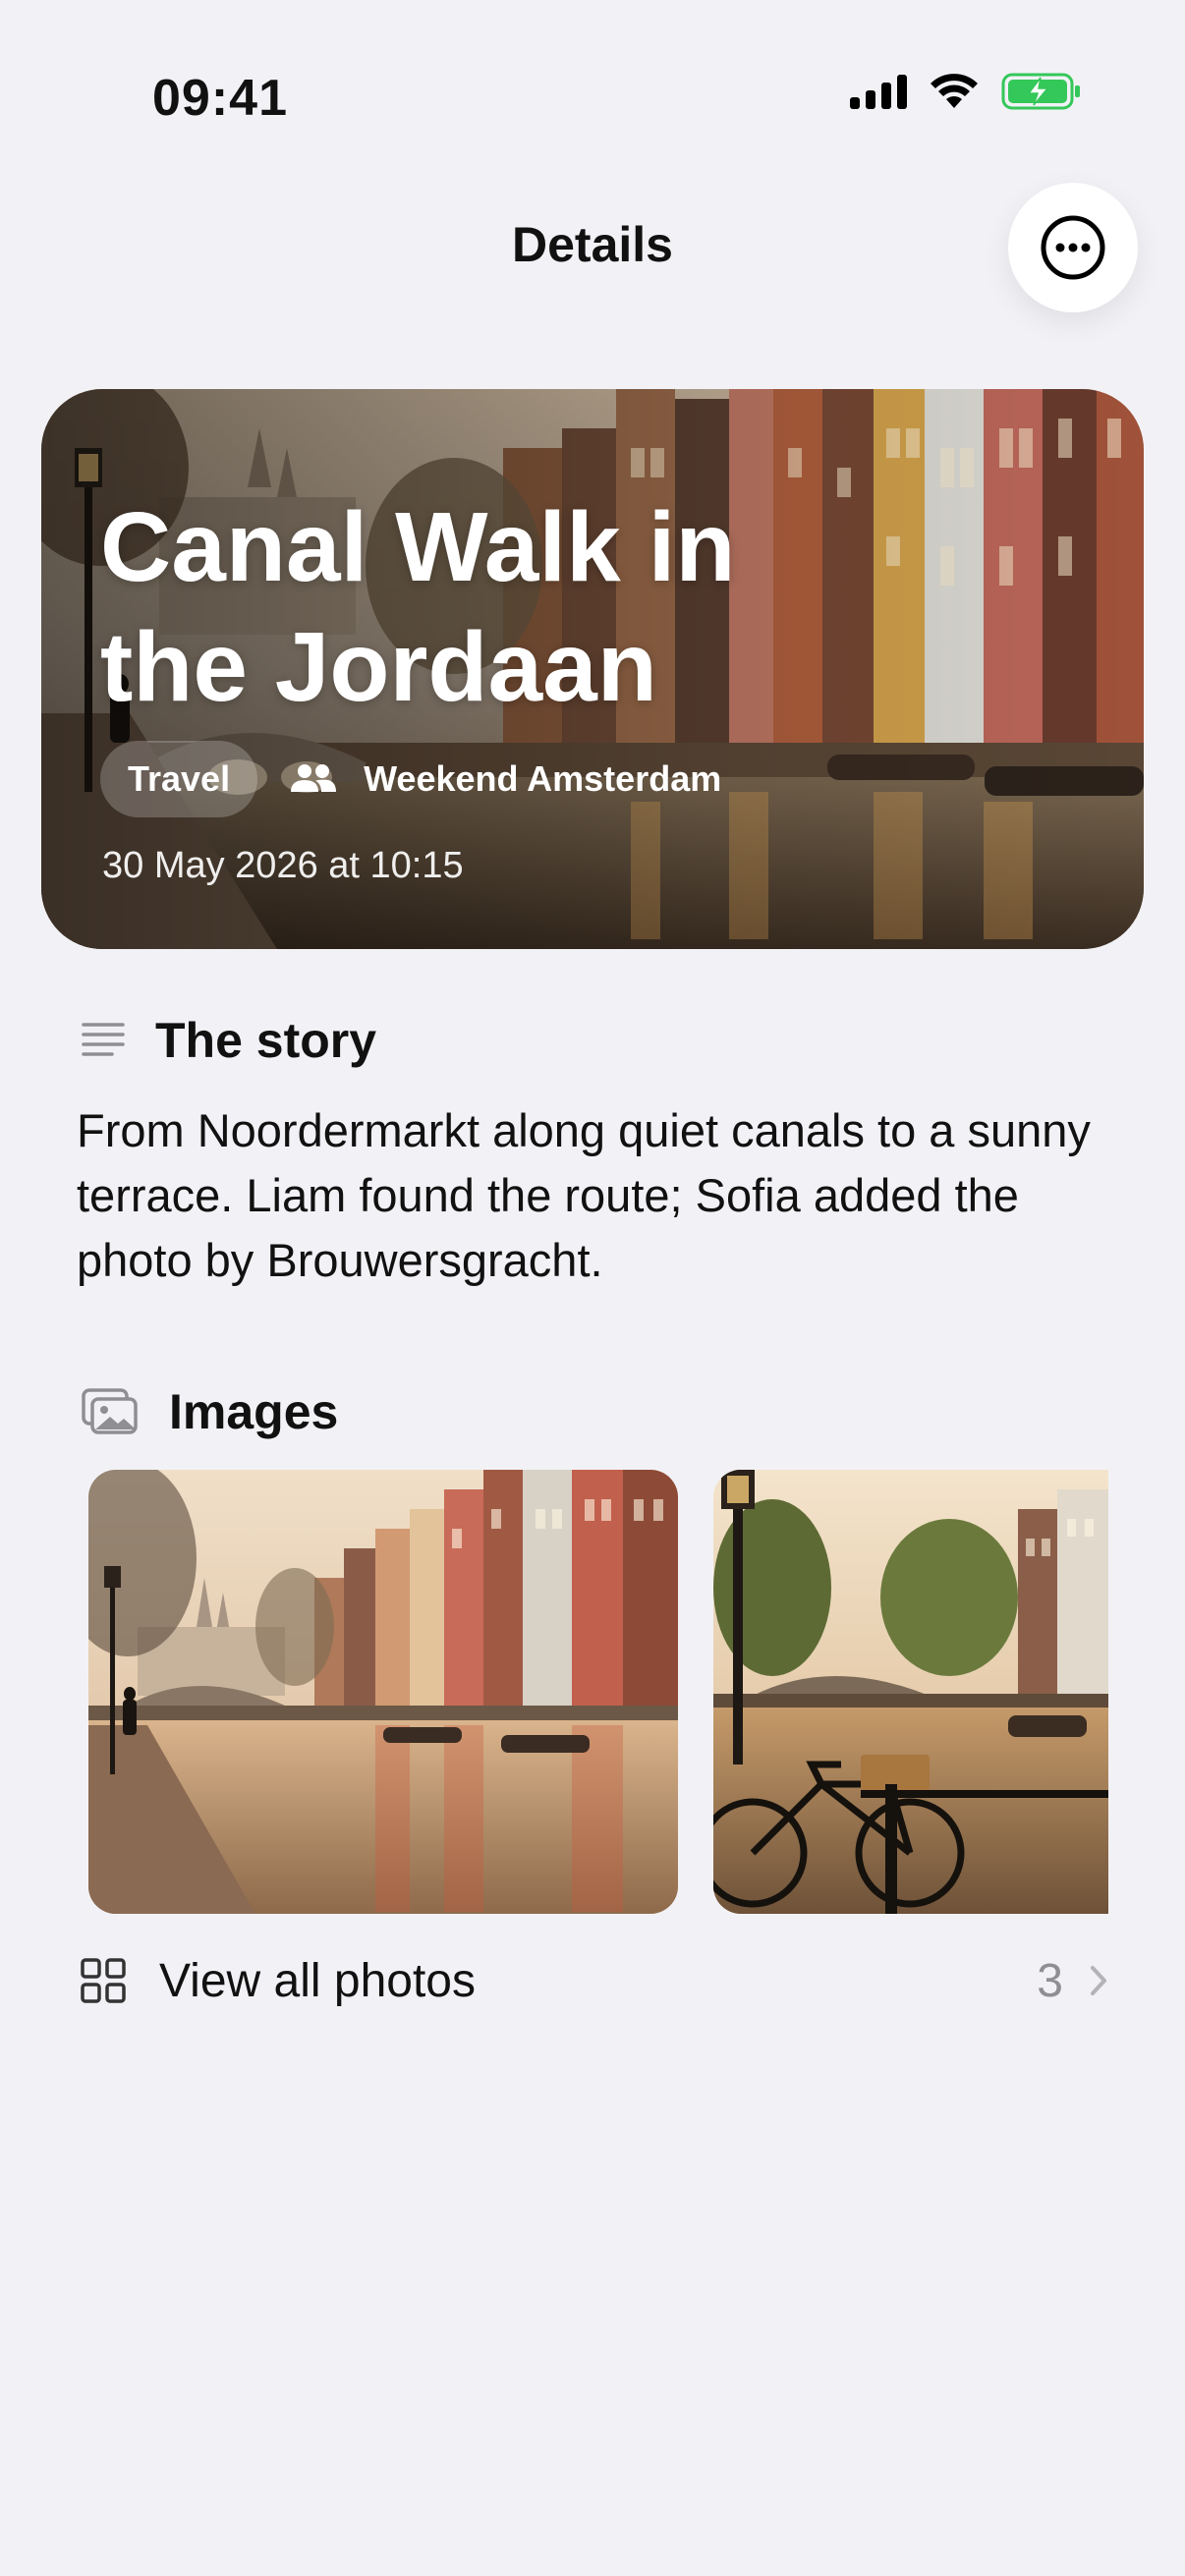 This screenshot has height=2576, width=1185. I want to click on group-label: Weekend Amsterdam, so click(543, 778).